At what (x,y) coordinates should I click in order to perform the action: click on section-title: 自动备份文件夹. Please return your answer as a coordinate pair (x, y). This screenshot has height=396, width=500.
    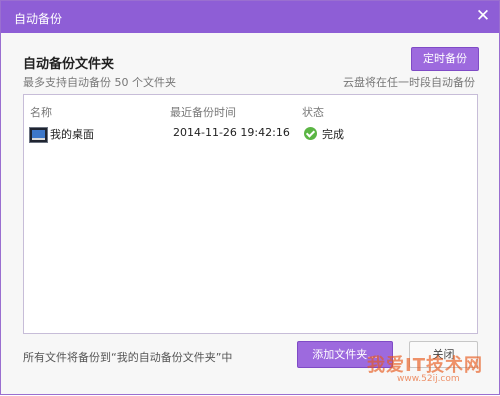
    Looking at the image, I should click on (69, 64).